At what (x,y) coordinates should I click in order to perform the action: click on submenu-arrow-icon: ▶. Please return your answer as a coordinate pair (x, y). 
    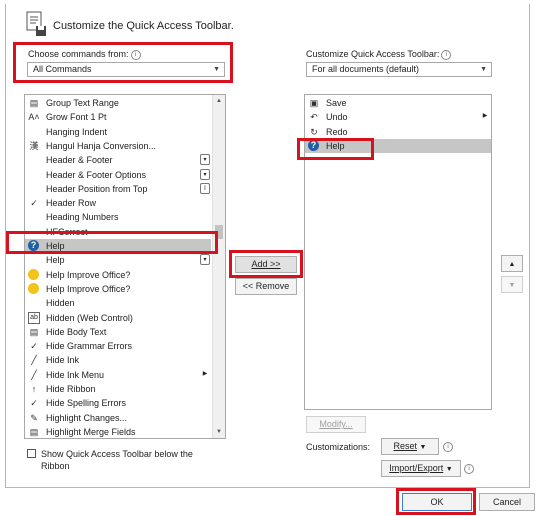
    Looking at the image, I should click on (205, 373).